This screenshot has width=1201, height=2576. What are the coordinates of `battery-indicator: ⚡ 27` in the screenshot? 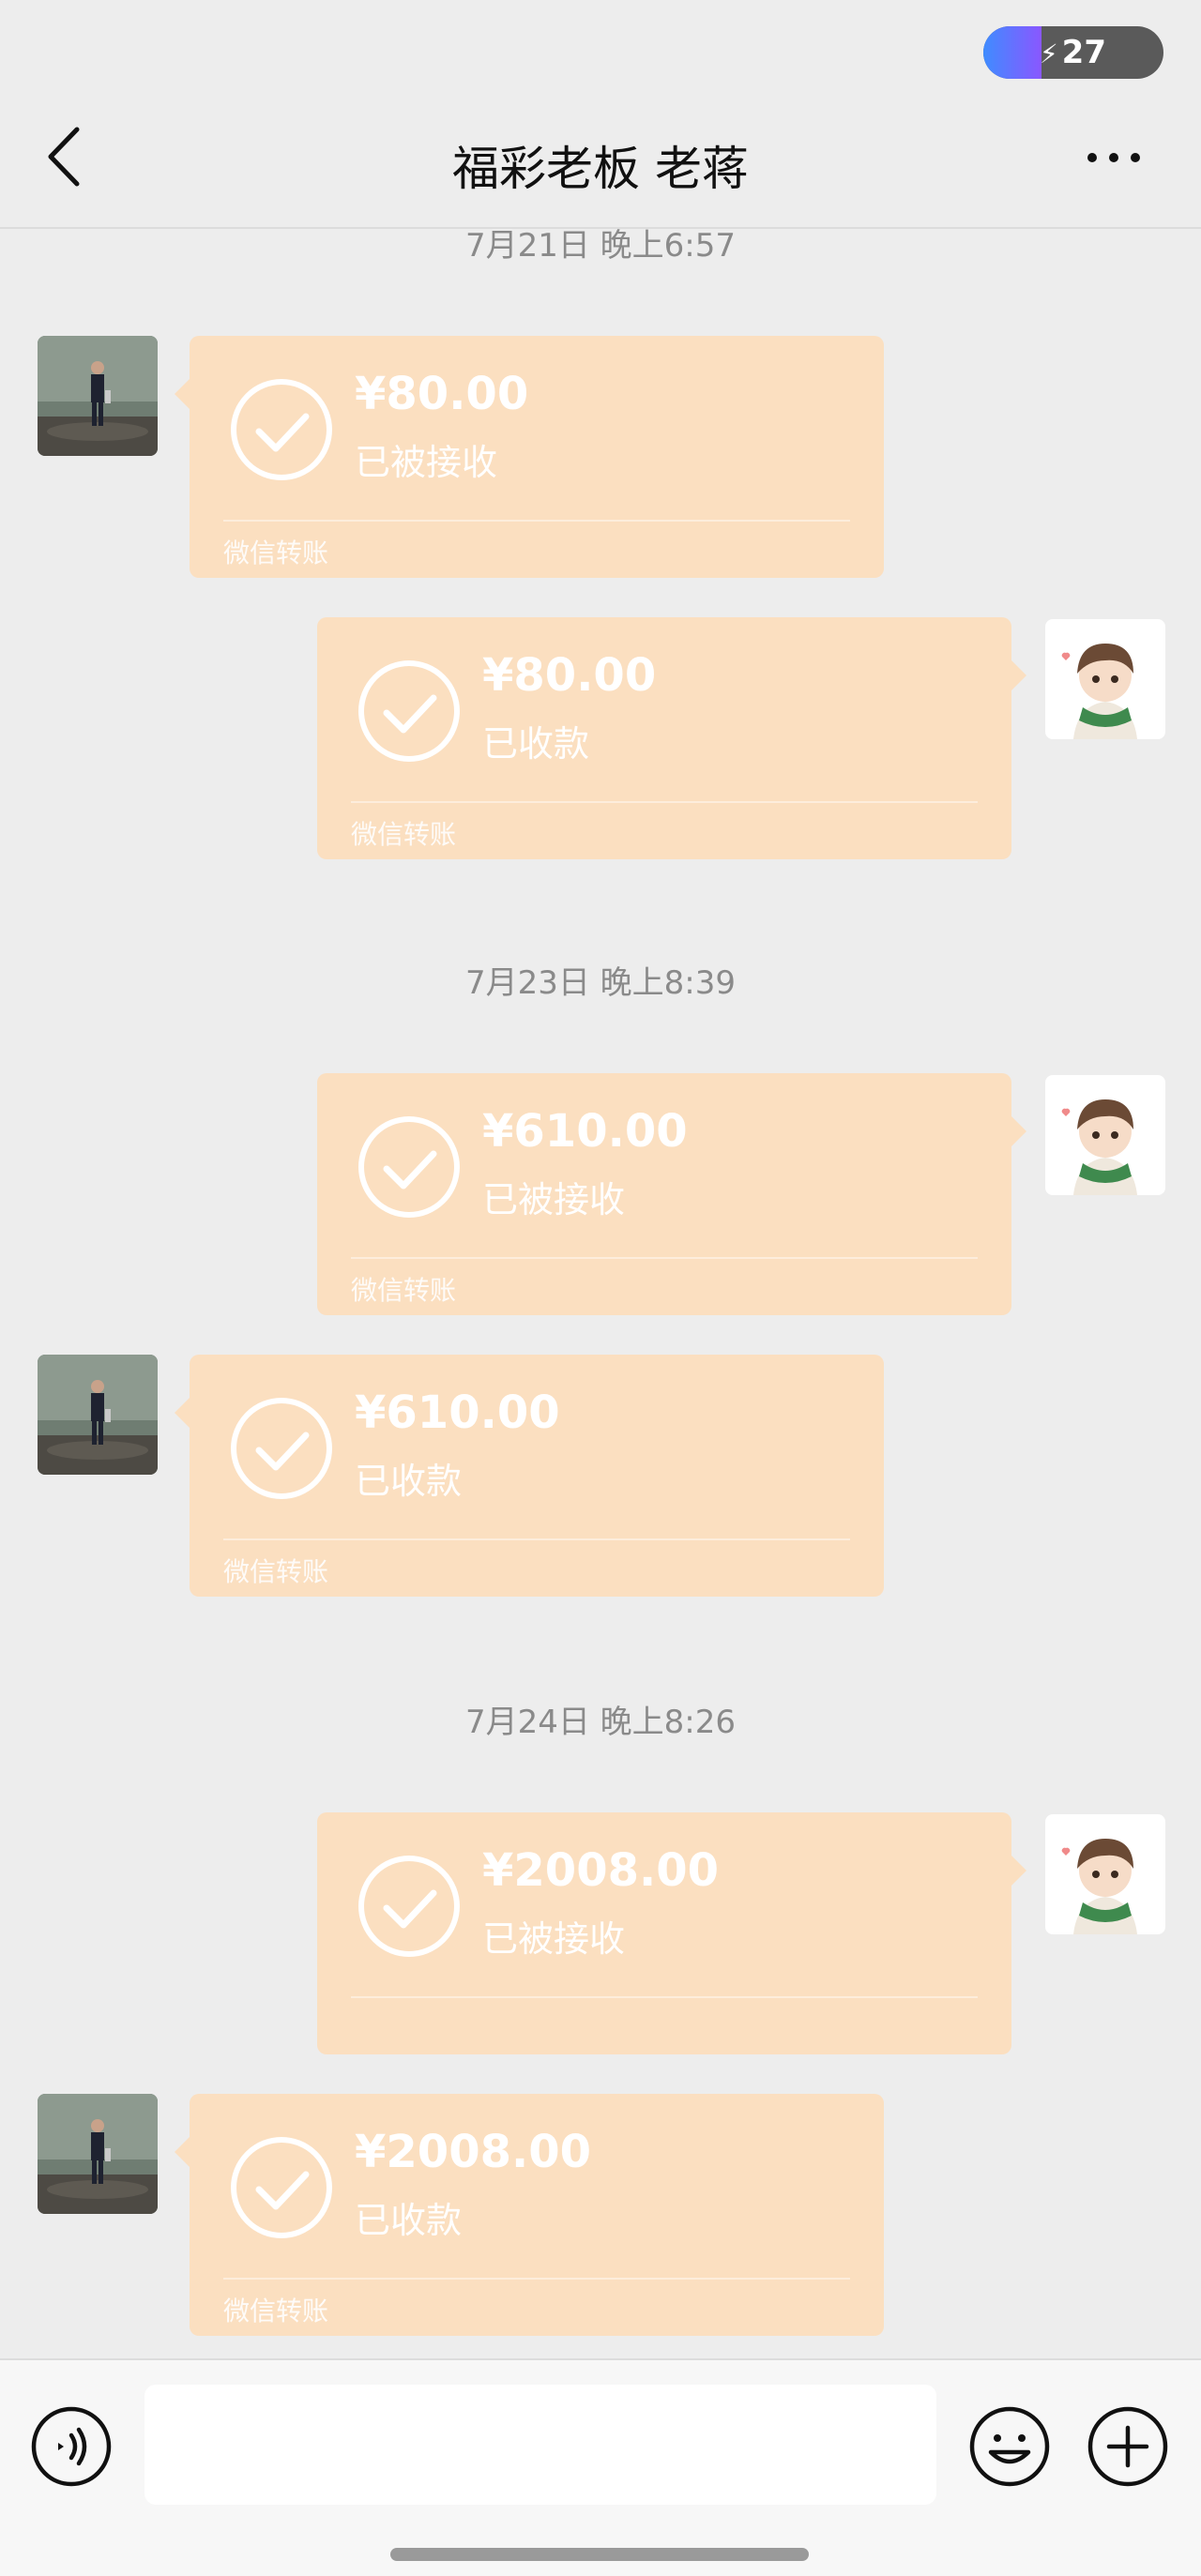 It's located at (1073, 53).